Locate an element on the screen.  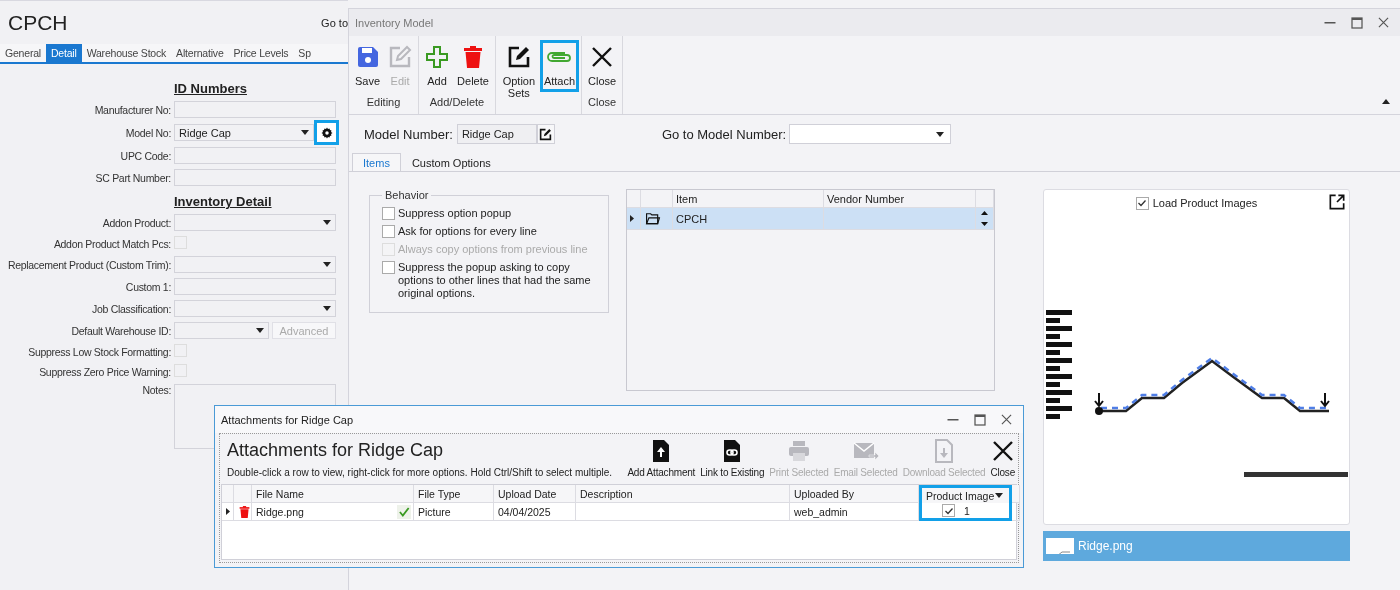
group-title: Behavior is located at coordinates (407, 195).